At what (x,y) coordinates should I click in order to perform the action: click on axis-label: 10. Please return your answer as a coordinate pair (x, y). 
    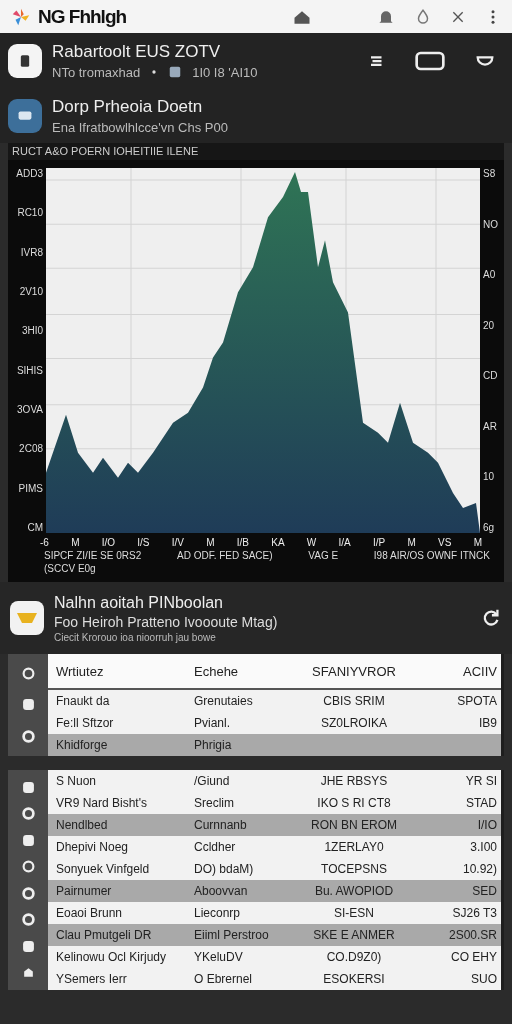
    Looking at the image, I should click on (489, 477).